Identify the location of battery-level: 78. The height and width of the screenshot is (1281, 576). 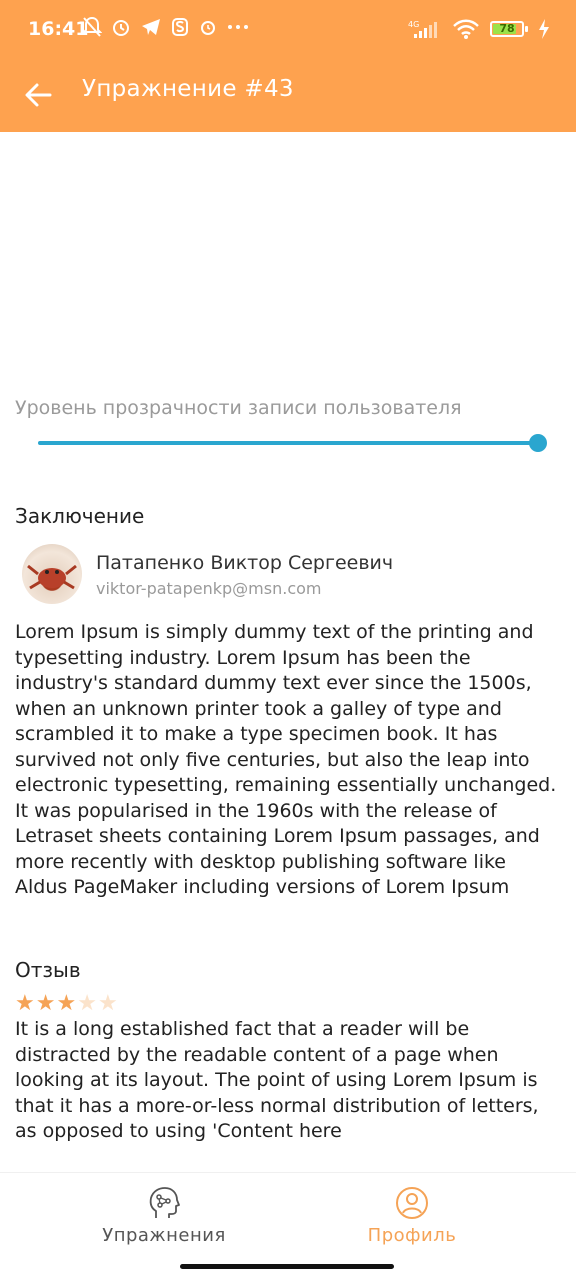
(507, 28).